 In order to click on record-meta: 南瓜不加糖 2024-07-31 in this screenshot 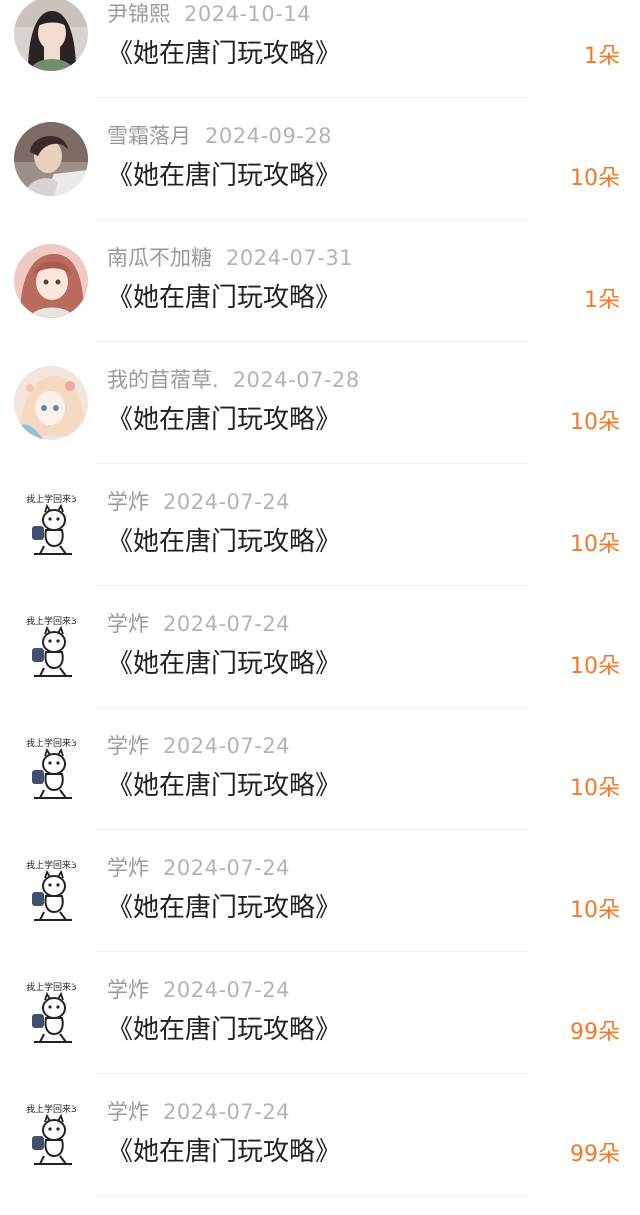, I will do `click(230, 258)`.